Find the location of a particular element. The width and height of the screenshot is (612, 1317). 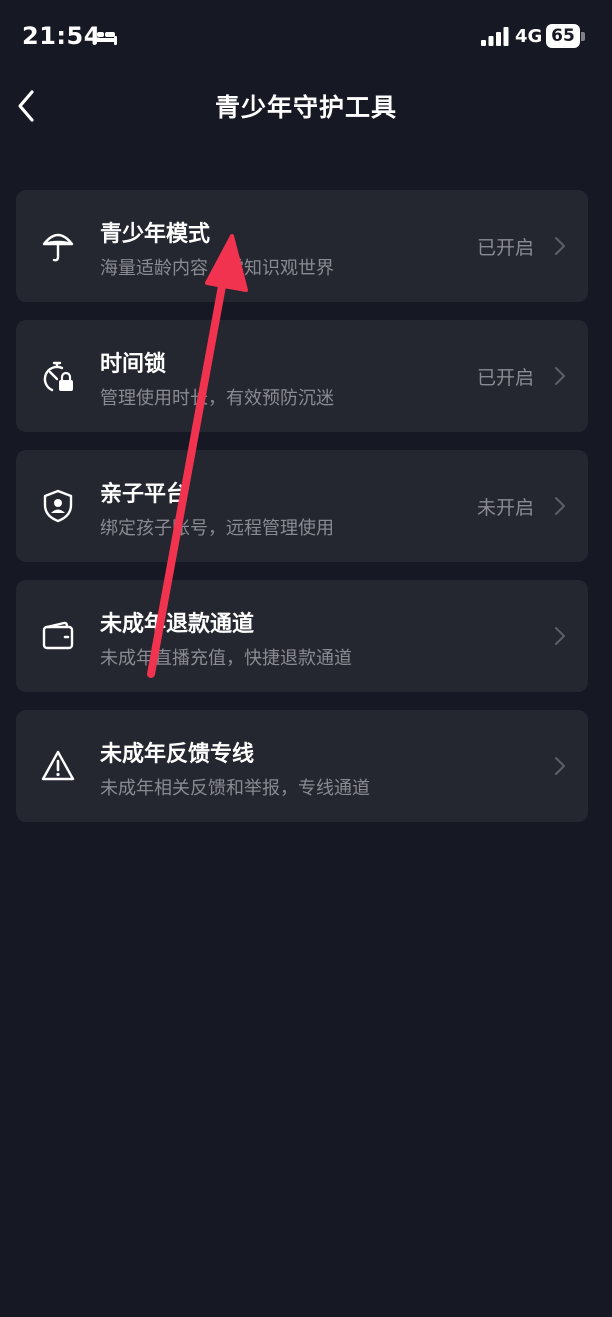

page-title: 青少年守护工具 is located at coordinates (305, 107).